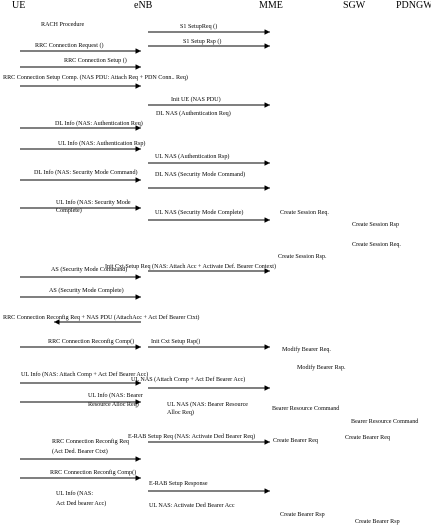  Describe the element at coordinates (175, 341) in the screenshot. I see `msg-init-ctxt-setup-rsp: Init Cxt Setup Rsp()` at that location.